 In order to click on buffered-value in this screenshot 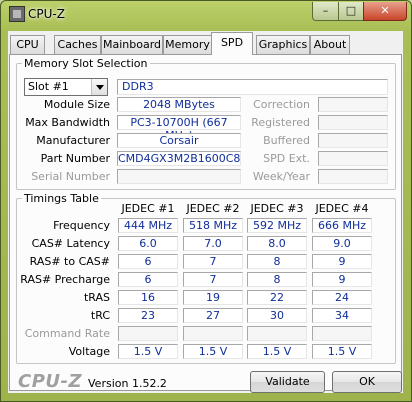, I will do `click(353, 140)`.